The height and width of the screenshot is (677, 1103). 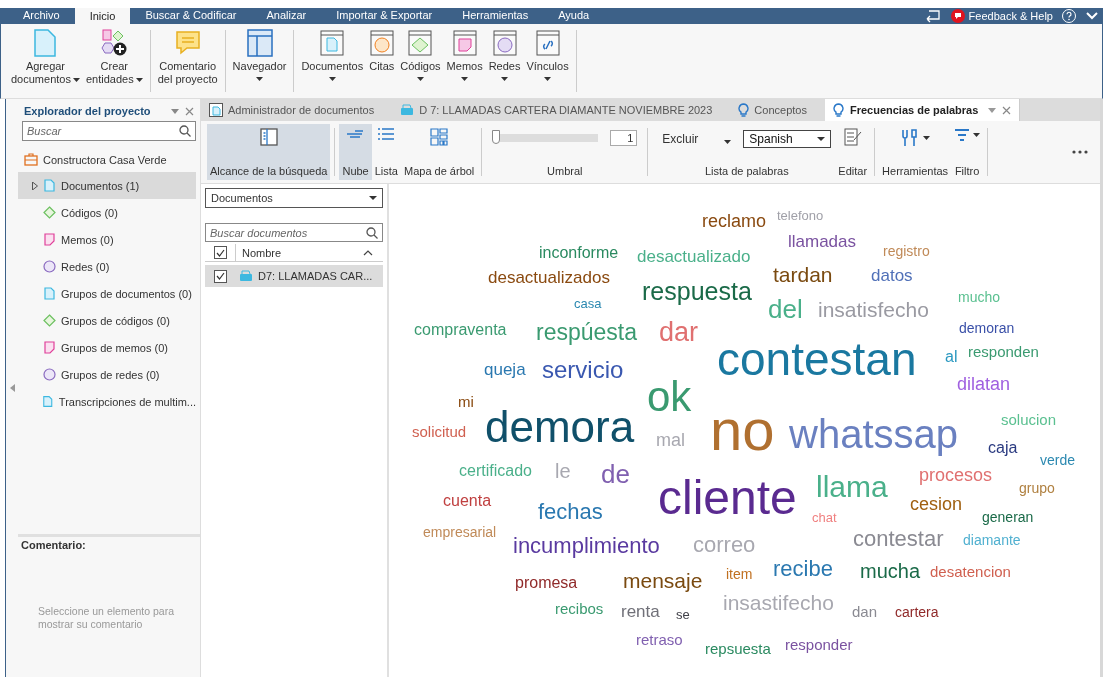 I want to click on cloud-word: casa, so click(x=588, y=304).